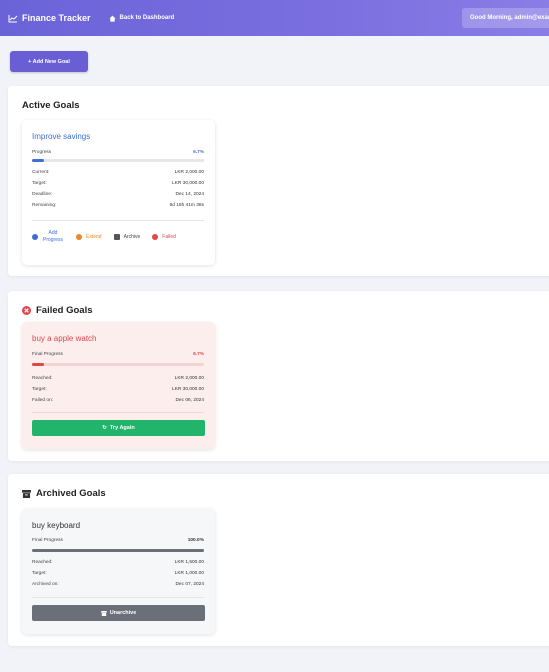 The image size is (549, 672). Describe the element at coordinates (13, 18) in the screenshot. I see `chart-line-icon` at that location.